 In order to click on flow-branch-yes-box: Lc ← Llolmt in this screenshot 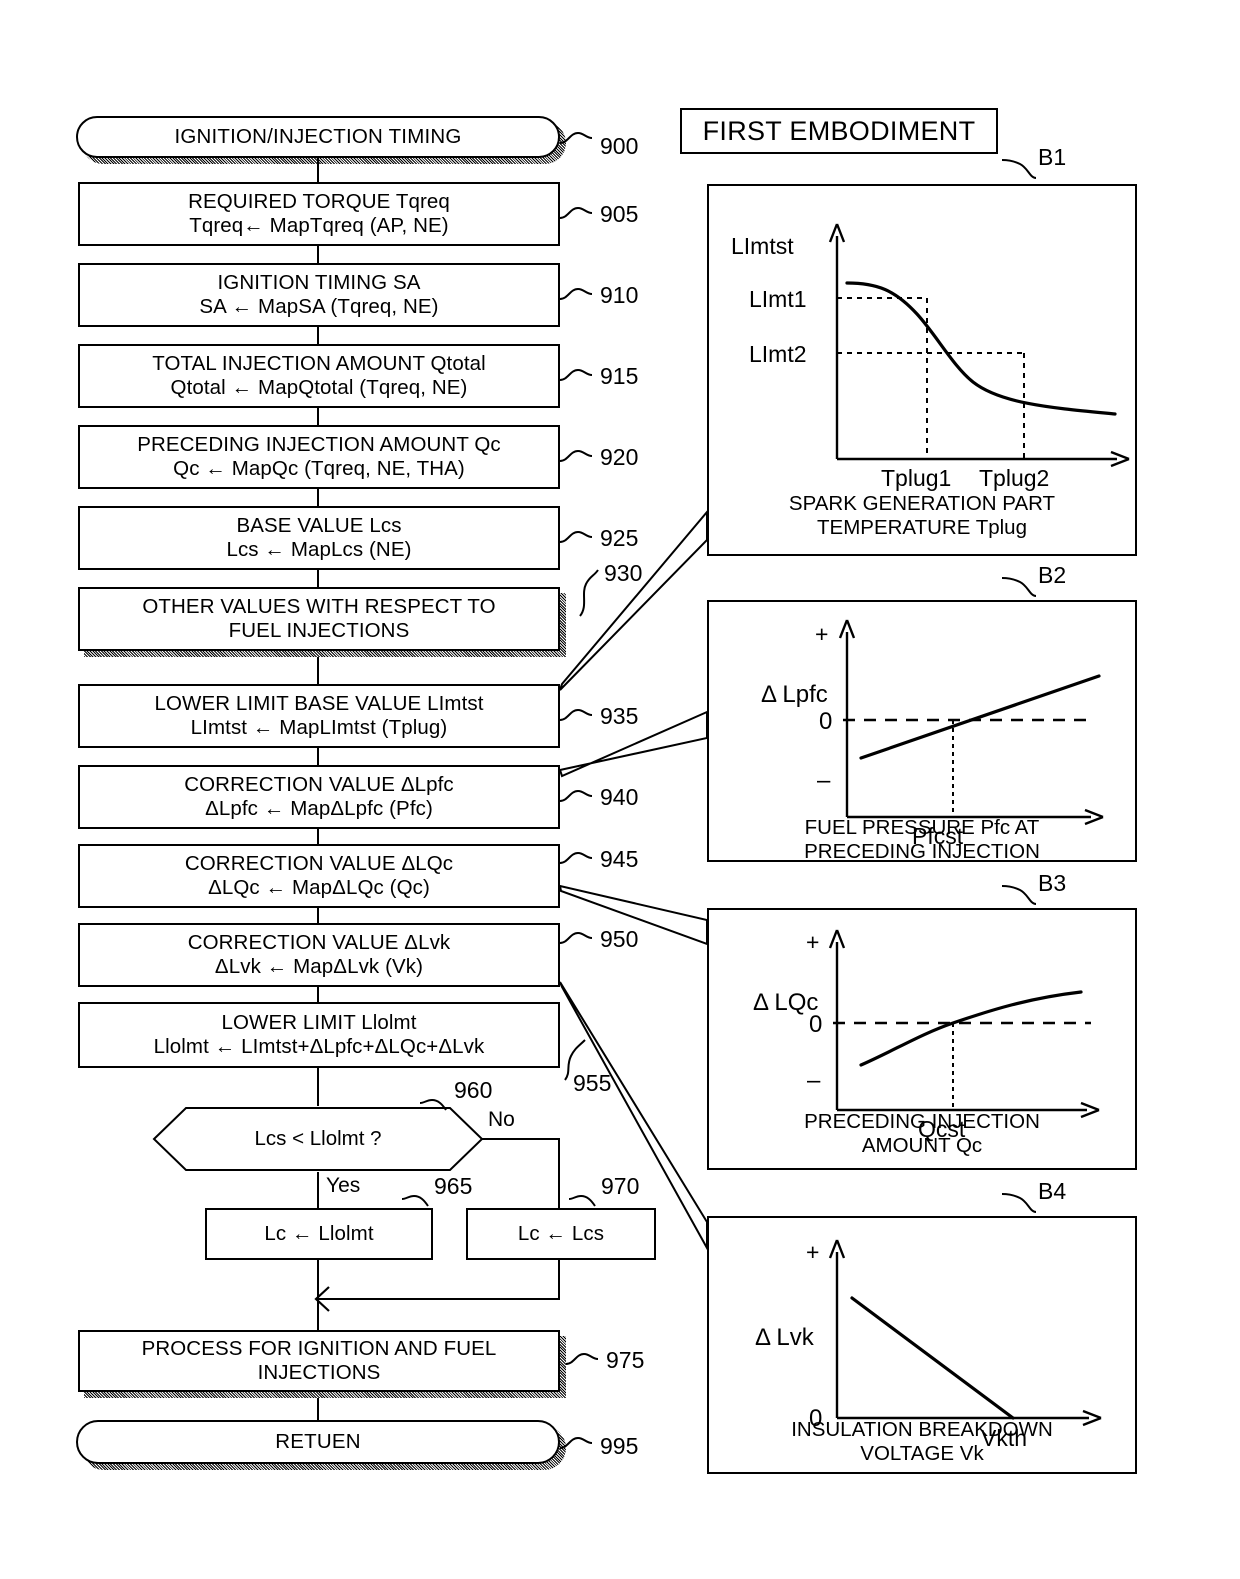, I will do `click(319, 1234)`.